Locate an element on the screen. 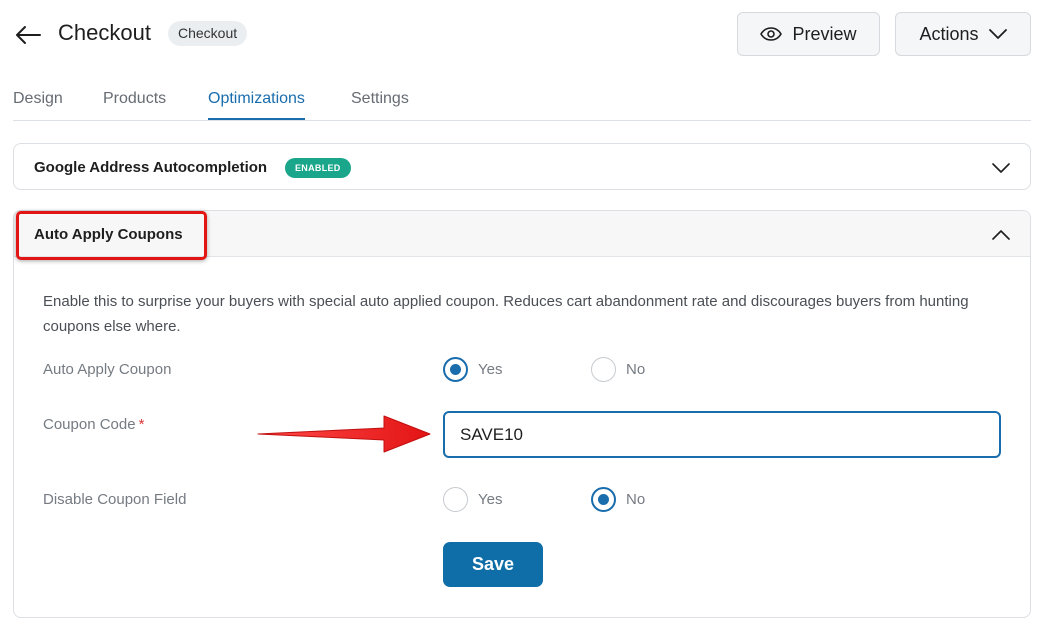 The height and width of the screenshot is (628, 1042). auto-apply-coupon-label: Auto Apply Coupon is located at coordinates (107, 369).